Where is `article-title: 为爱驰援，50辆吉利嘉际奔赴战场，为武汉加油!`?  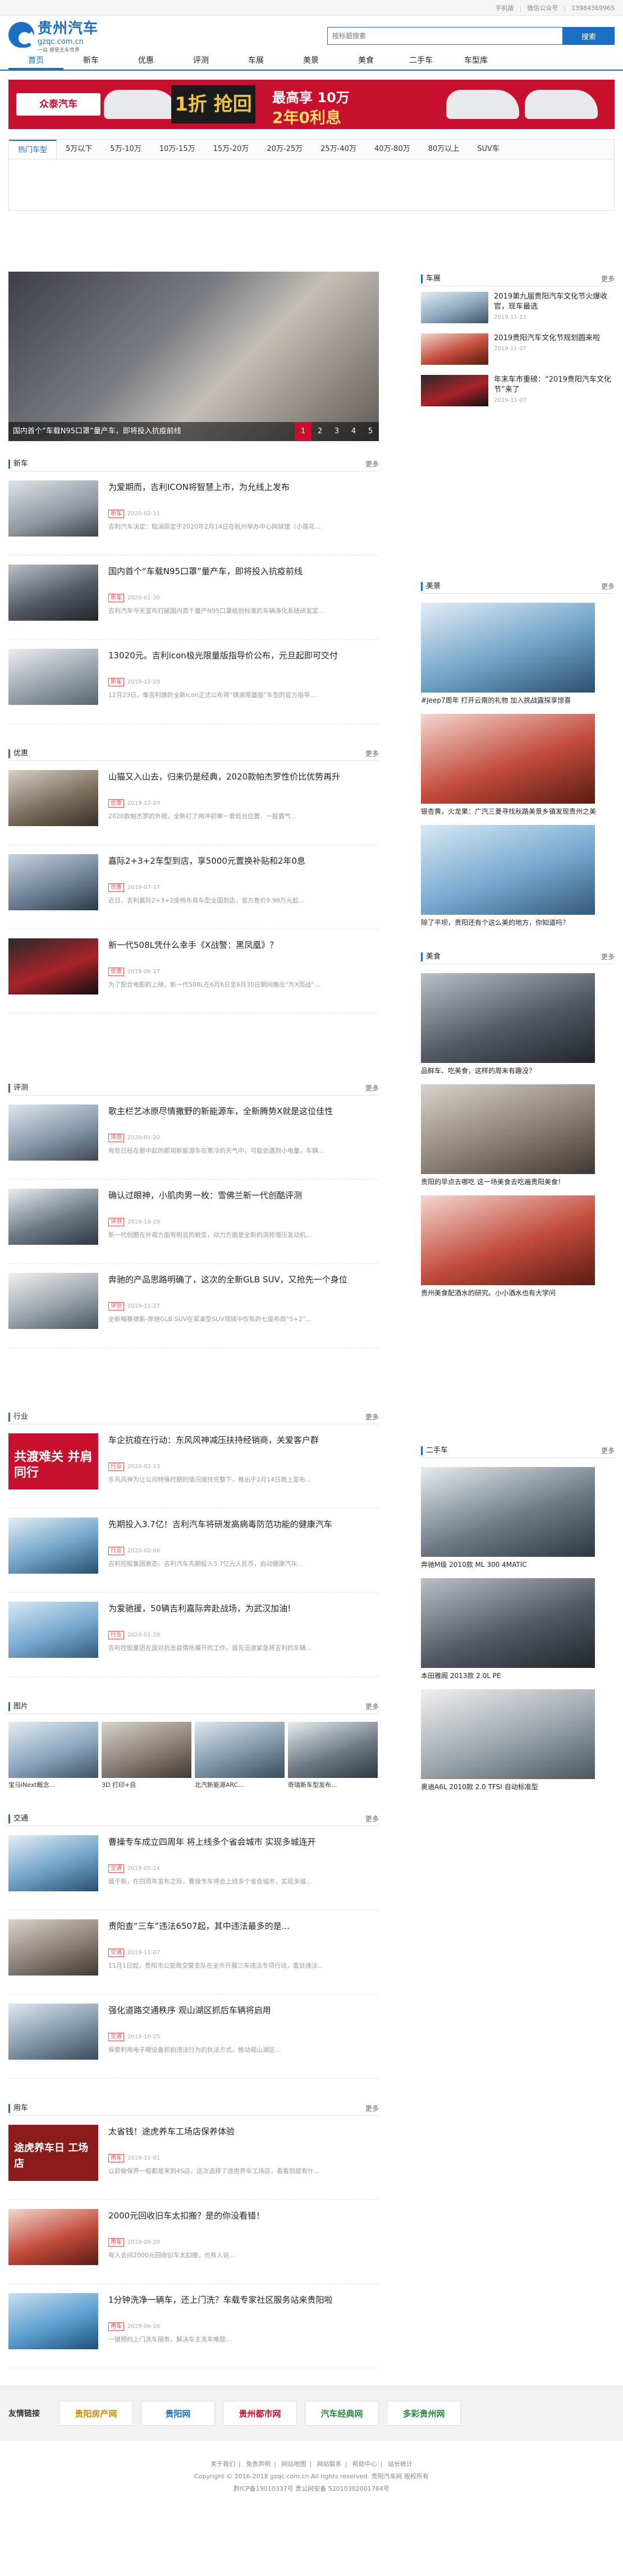
article-title: 为爱驰援，50辆吉利嘉际奔赴战场，为武汉加油! is located at coordinates (243, 1615).